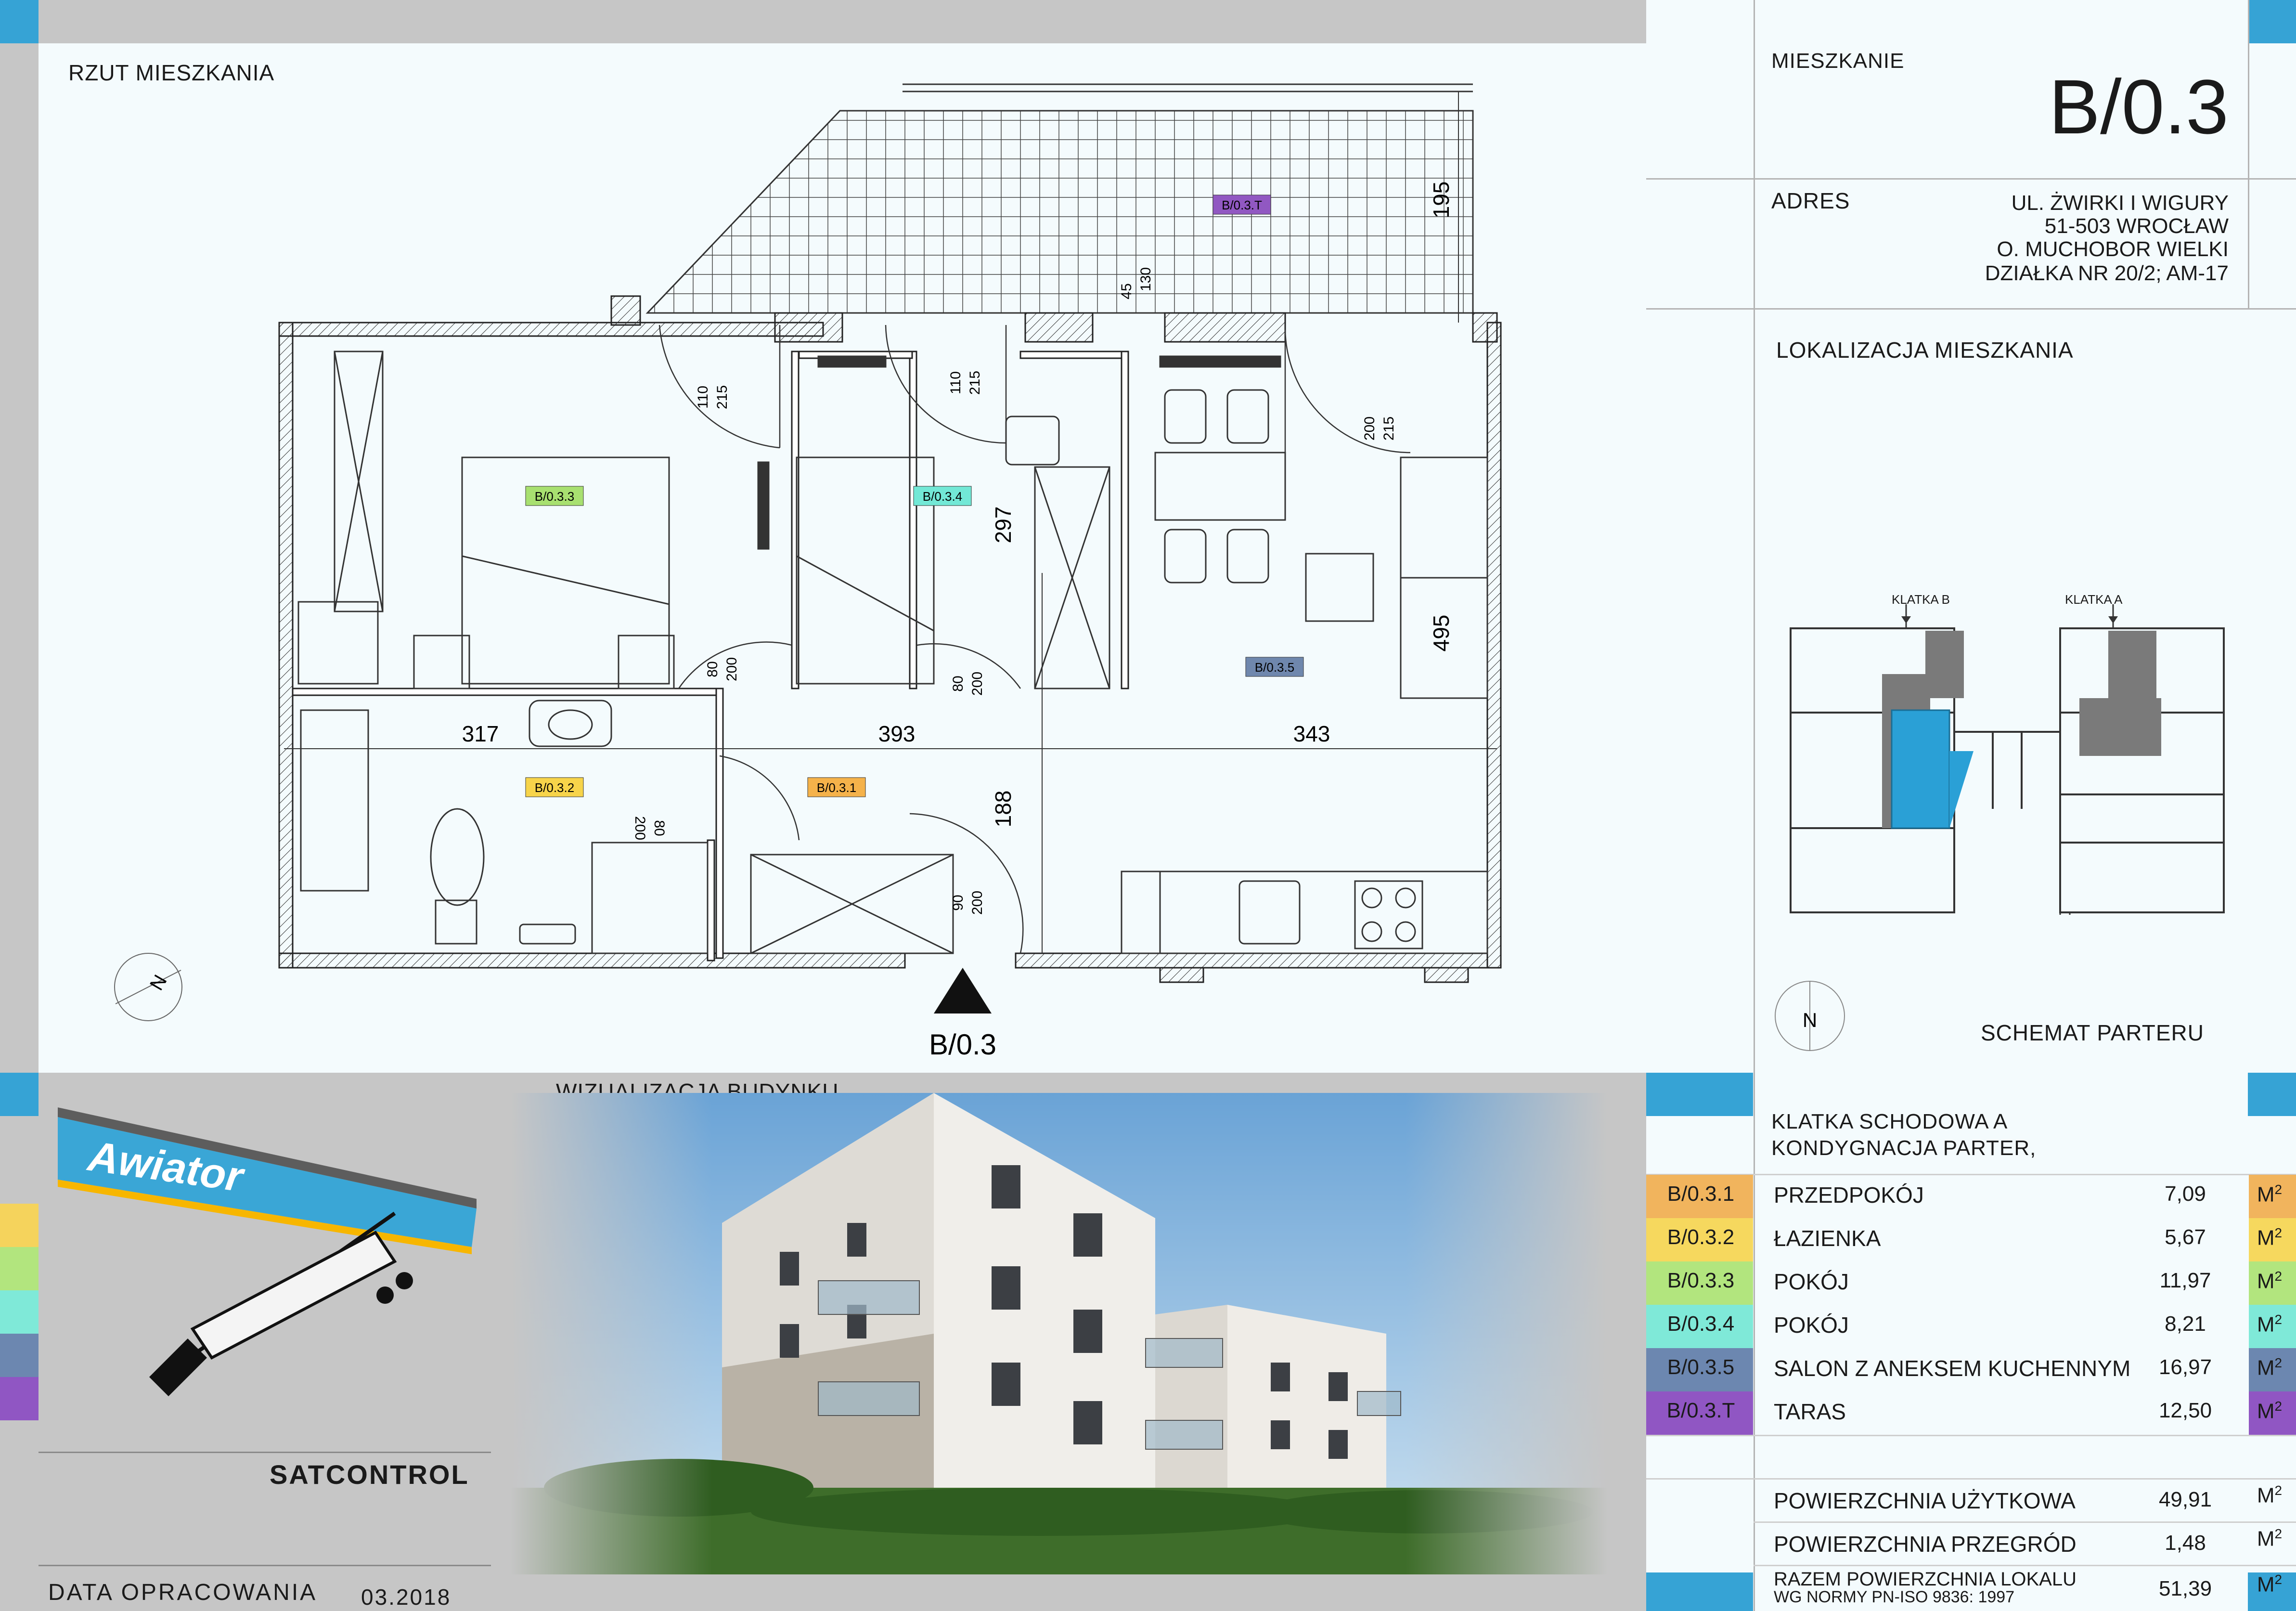 Image resolution: width=2296 pixels, height=1611 pixels. I want to click on plan-north-arrow: N, so click(148, 987).